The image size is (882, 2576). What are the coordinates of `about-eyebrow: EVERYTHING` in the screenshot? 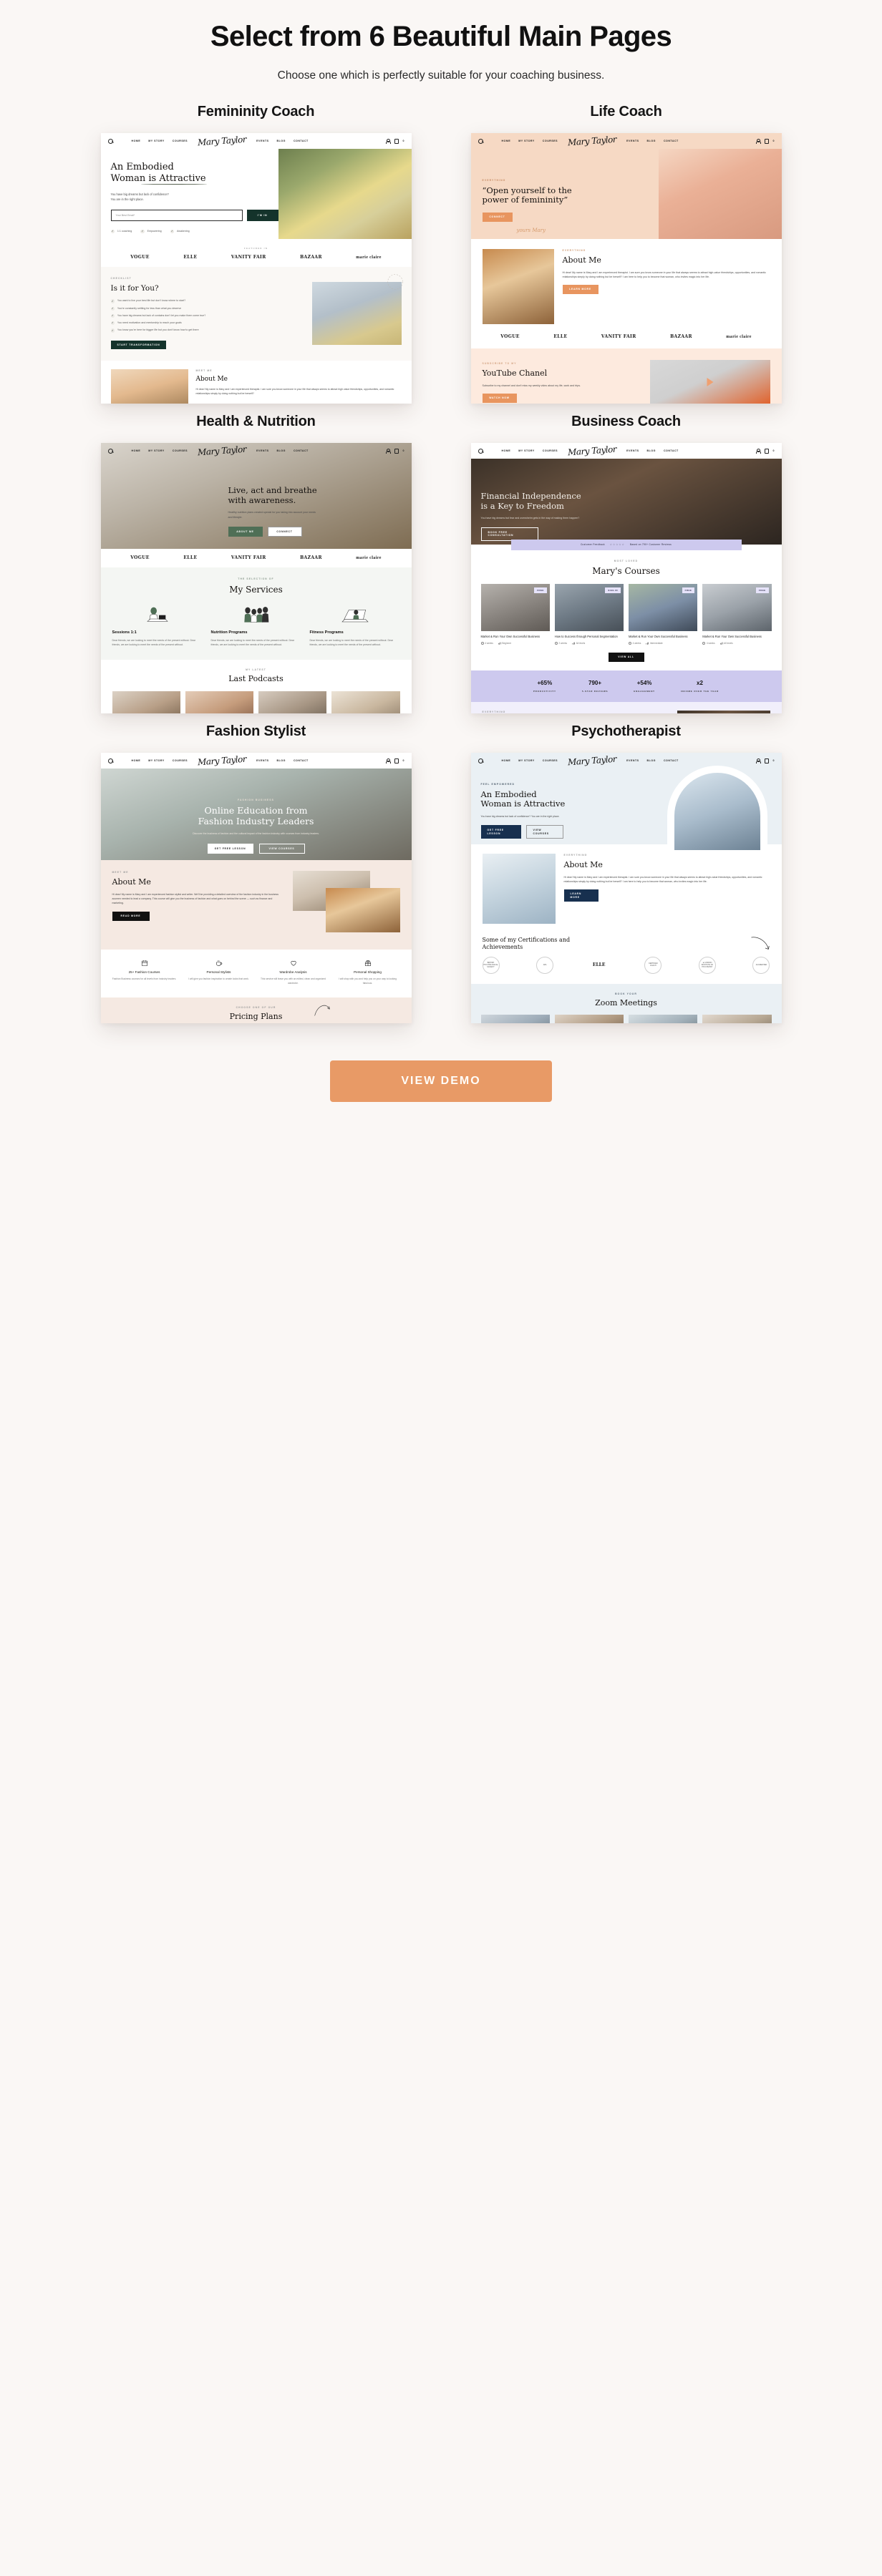 It's located at (575, 855).